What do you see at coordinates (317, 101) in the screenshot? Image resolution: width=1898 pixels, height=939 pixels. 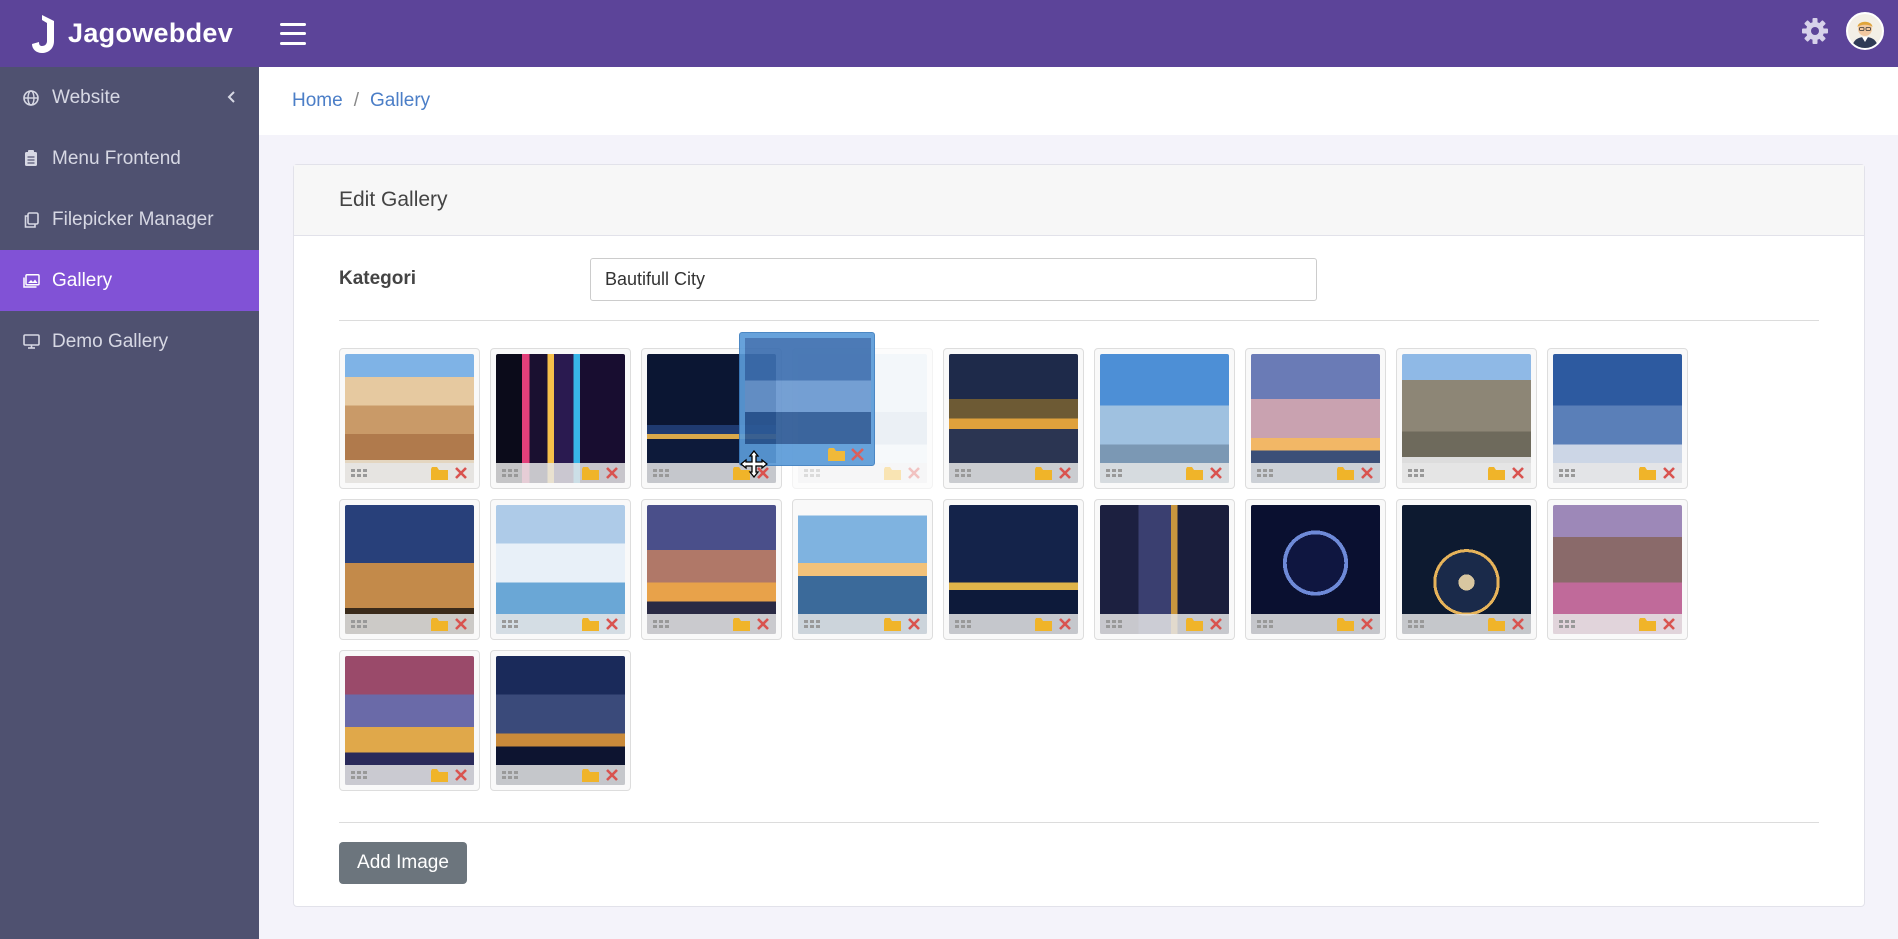 I see `breadcrumb-home-link: Home` at bounding box center [317, 101].